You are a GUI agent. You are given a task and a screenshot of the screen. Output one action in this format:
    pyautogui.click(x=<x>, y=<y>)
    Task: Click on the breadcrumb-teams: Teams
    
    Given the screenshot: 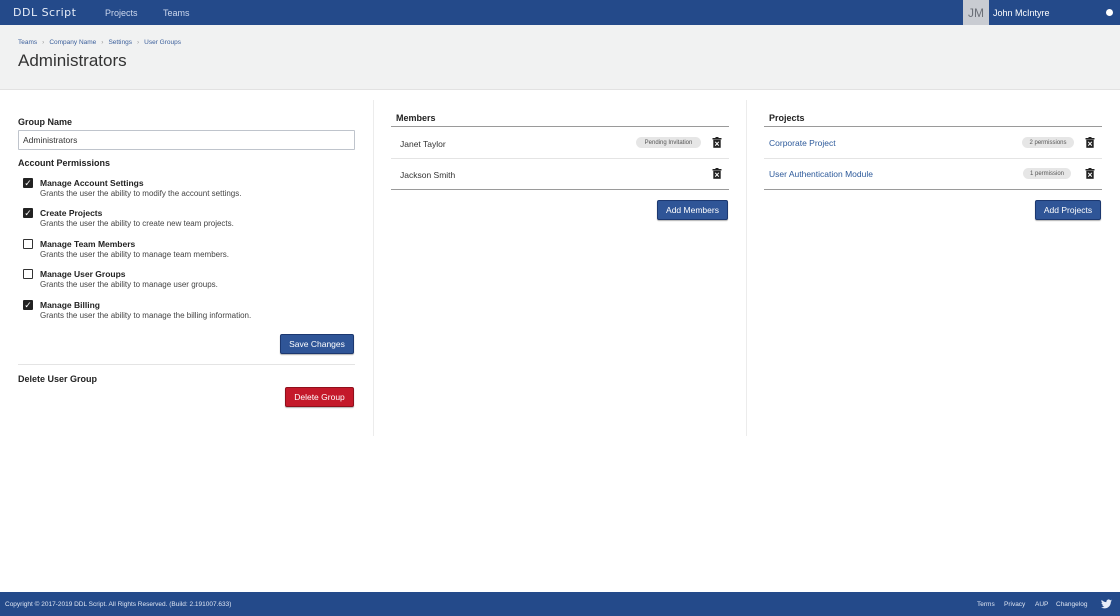 What is the action you would take?
    pyautogui.click(x=27, y=42)
    